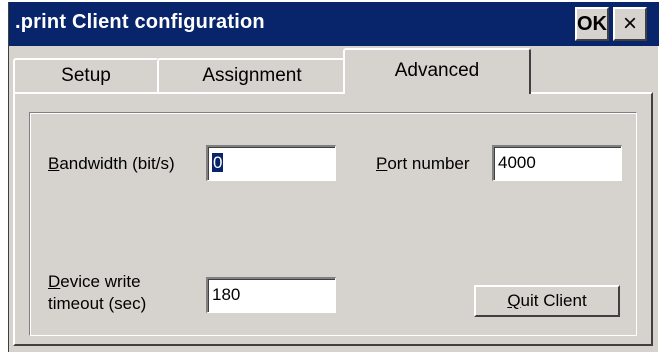  I want to click on bandwidth-label: Bandwidth (bit/s), so click(111, 164).